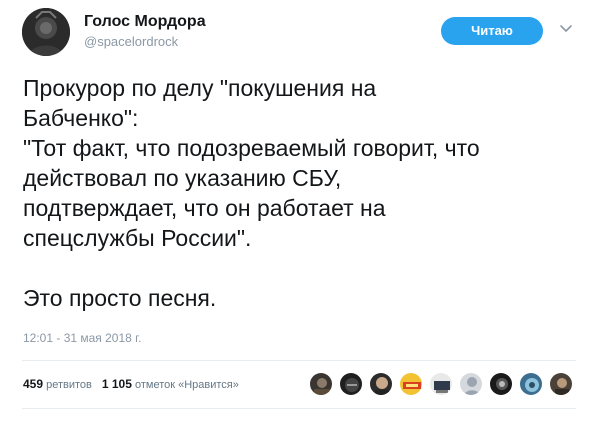 This screenshot has height=422, width=604. Describe the element at coordinates (82, 338) in the screenshot. I see `tweet-timestamp: 12:01 - 31 мая 2018 г.` at that location.